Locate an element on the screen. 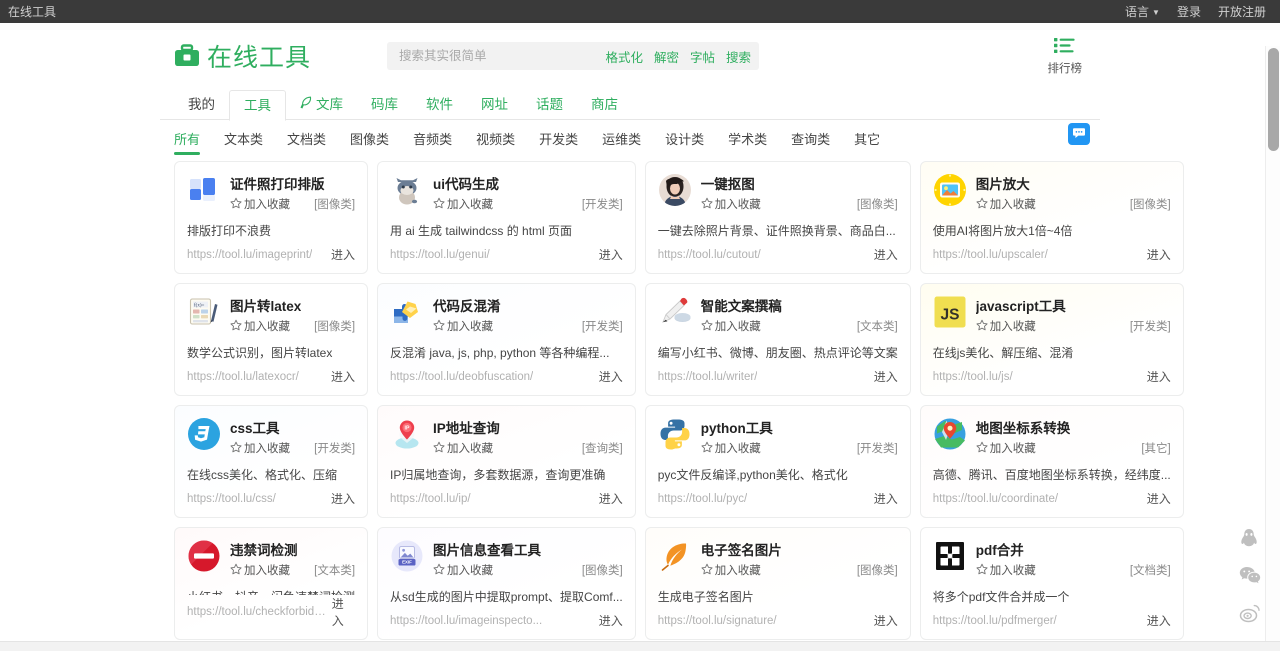 Image resolution: width=1280 pixels, height=651 pixels. register-link: 开放注册 is located at coordinates (1242, 11).